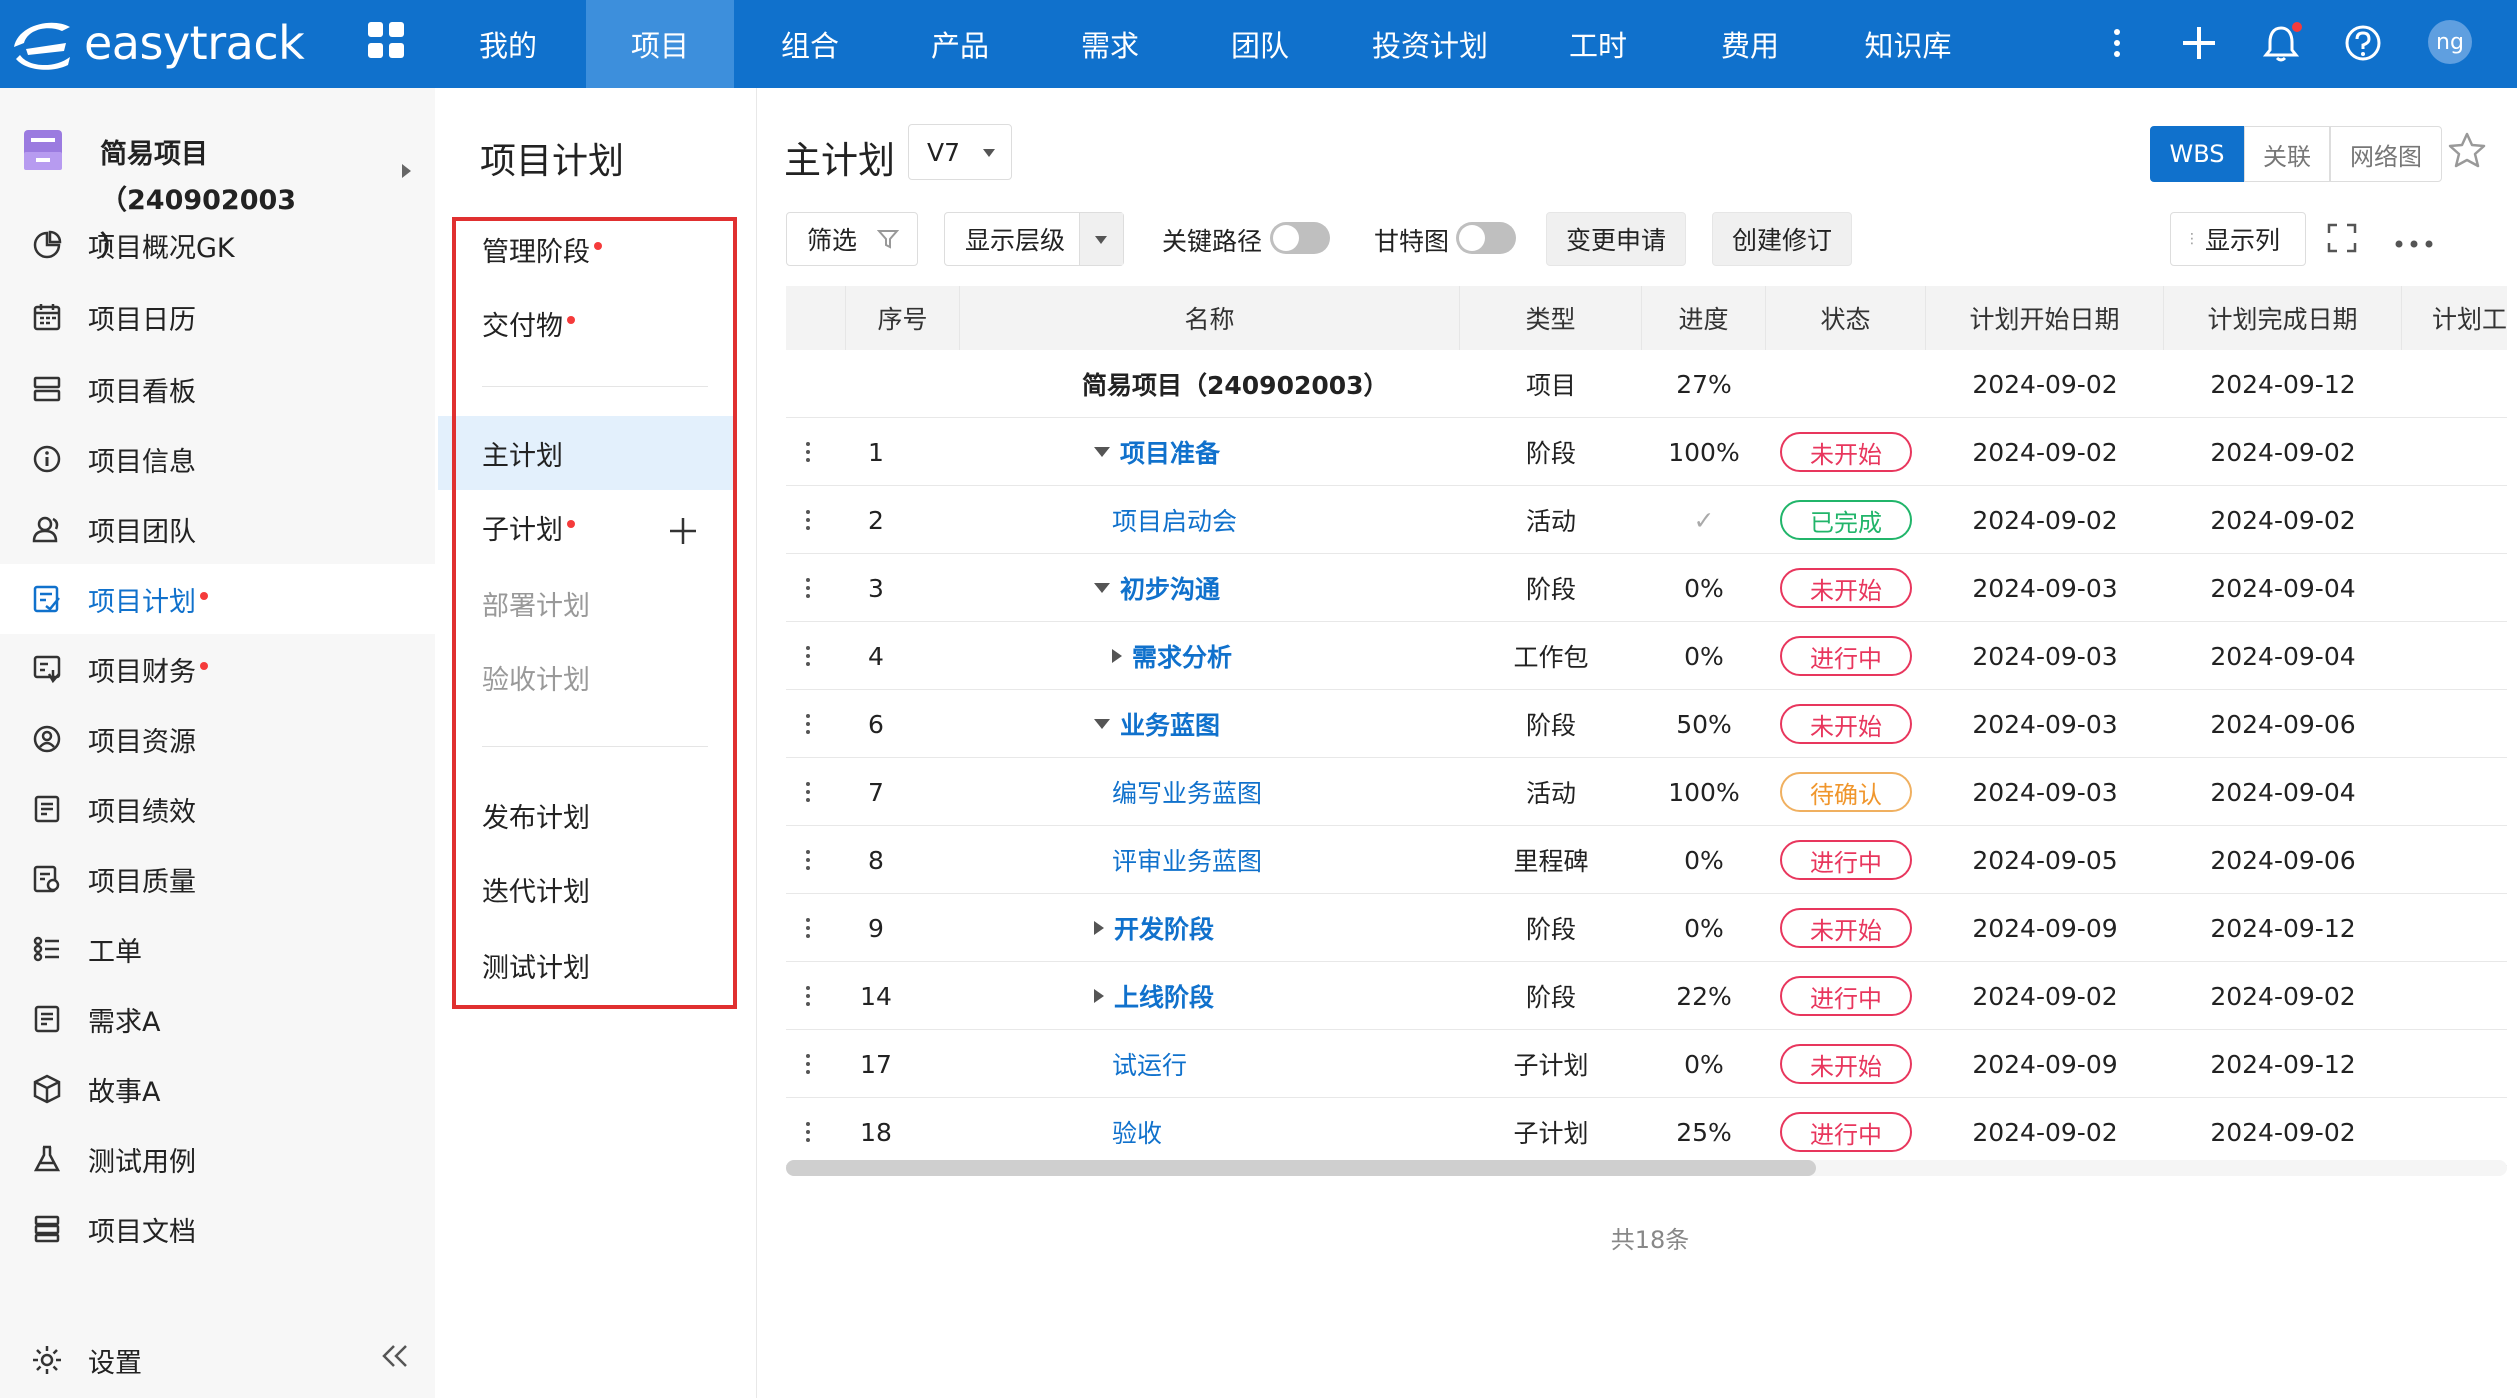  What do you see at coordinates (1908, 44) in the screenshot?
I see `nav-item-knowledge: 知识库` at bounding box center [1908, 44].